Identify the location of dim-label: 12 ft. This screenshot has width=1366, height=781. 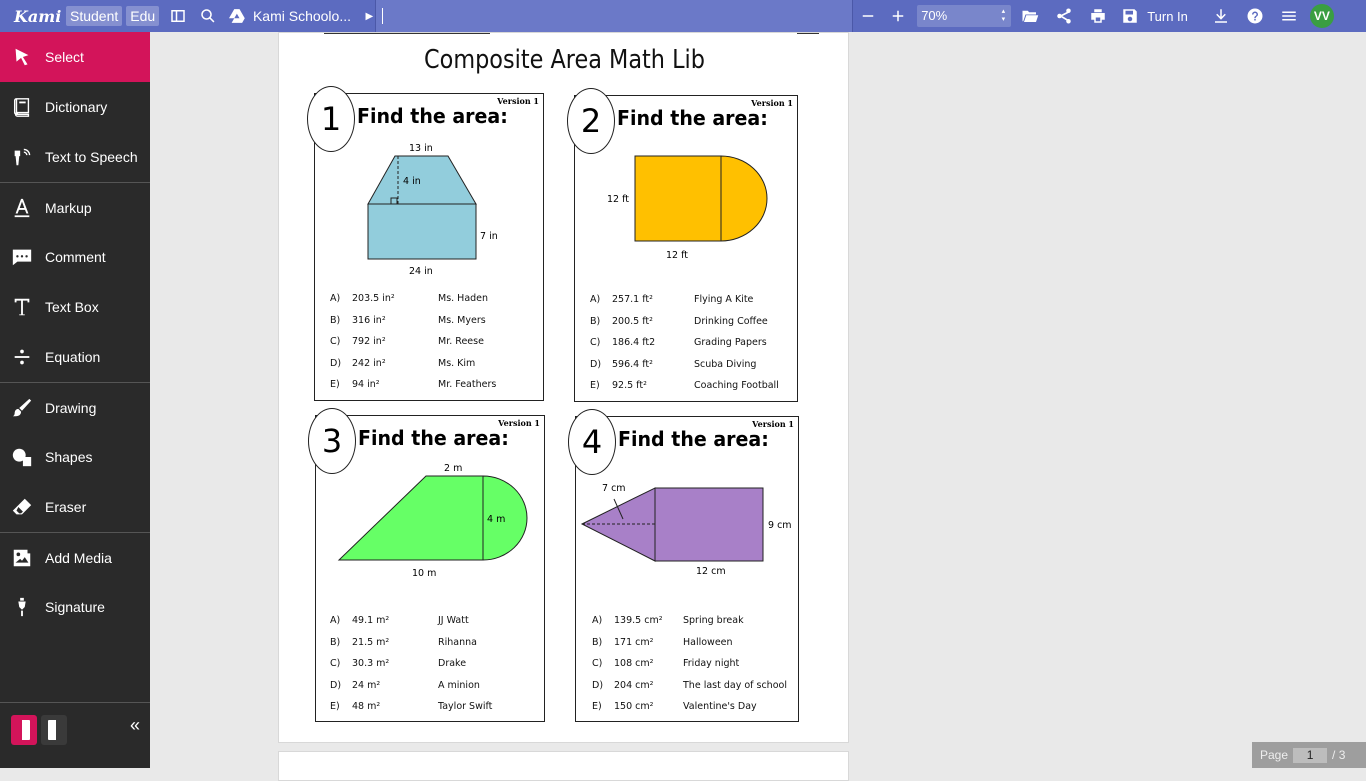
(677, 255).